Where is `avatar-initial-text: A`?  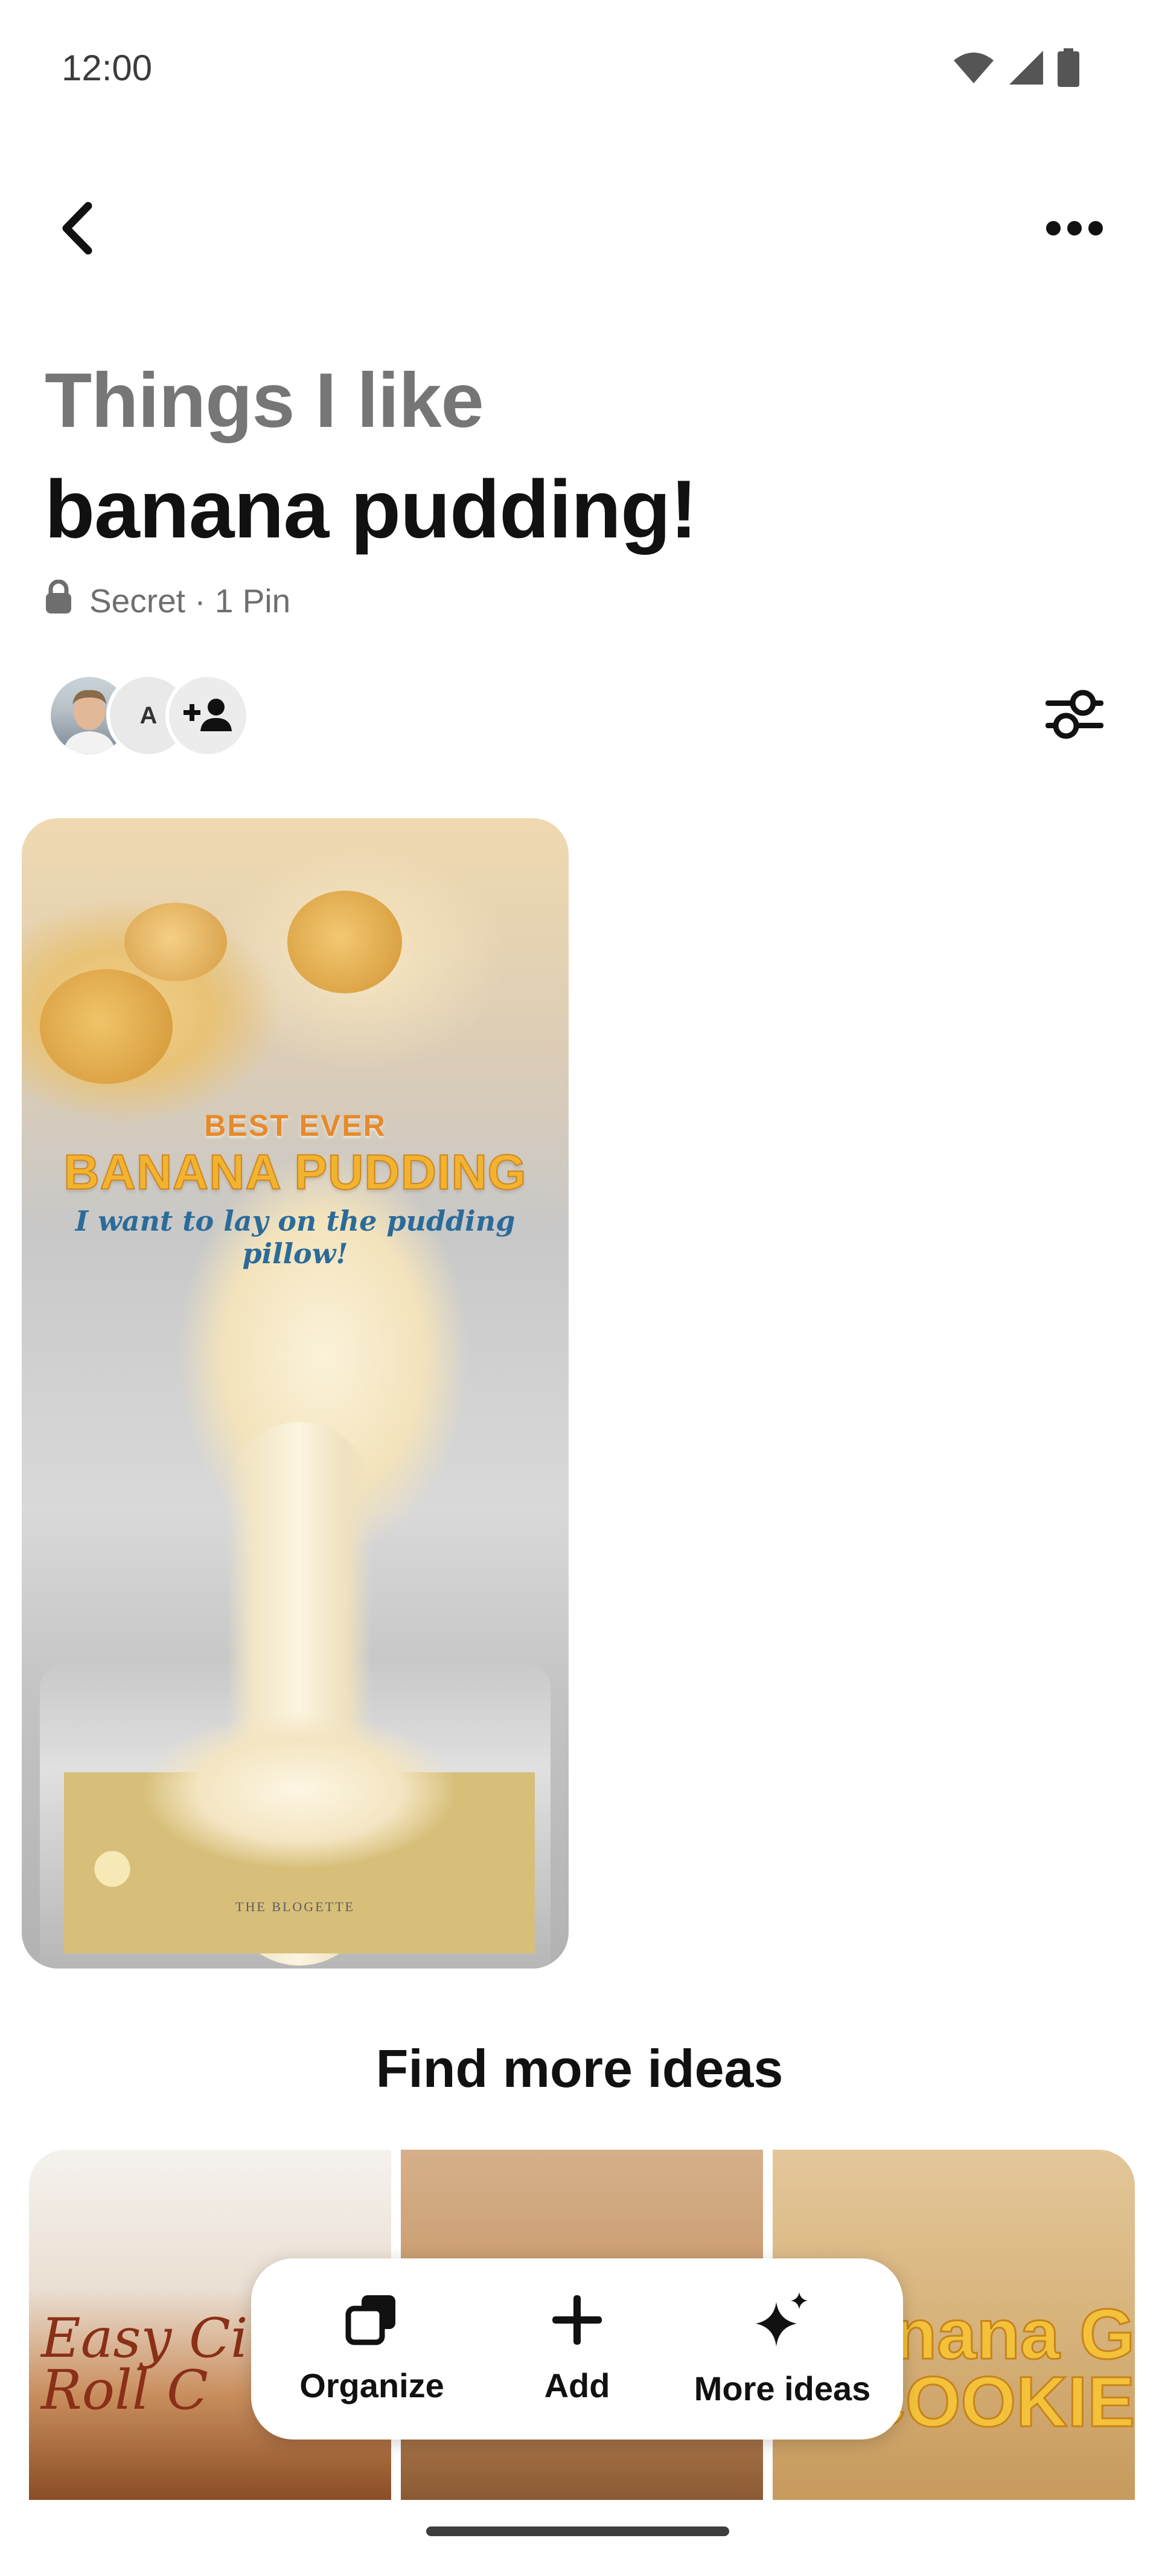 avatar-initial-text: A is located at coordinates (148, 715).